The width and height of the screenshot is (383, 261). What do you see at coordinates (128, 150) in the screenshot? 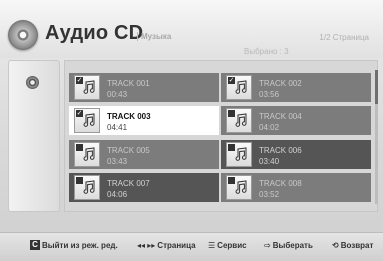
I see `track-title: TRACK 005` at bounding box center [128, 150].